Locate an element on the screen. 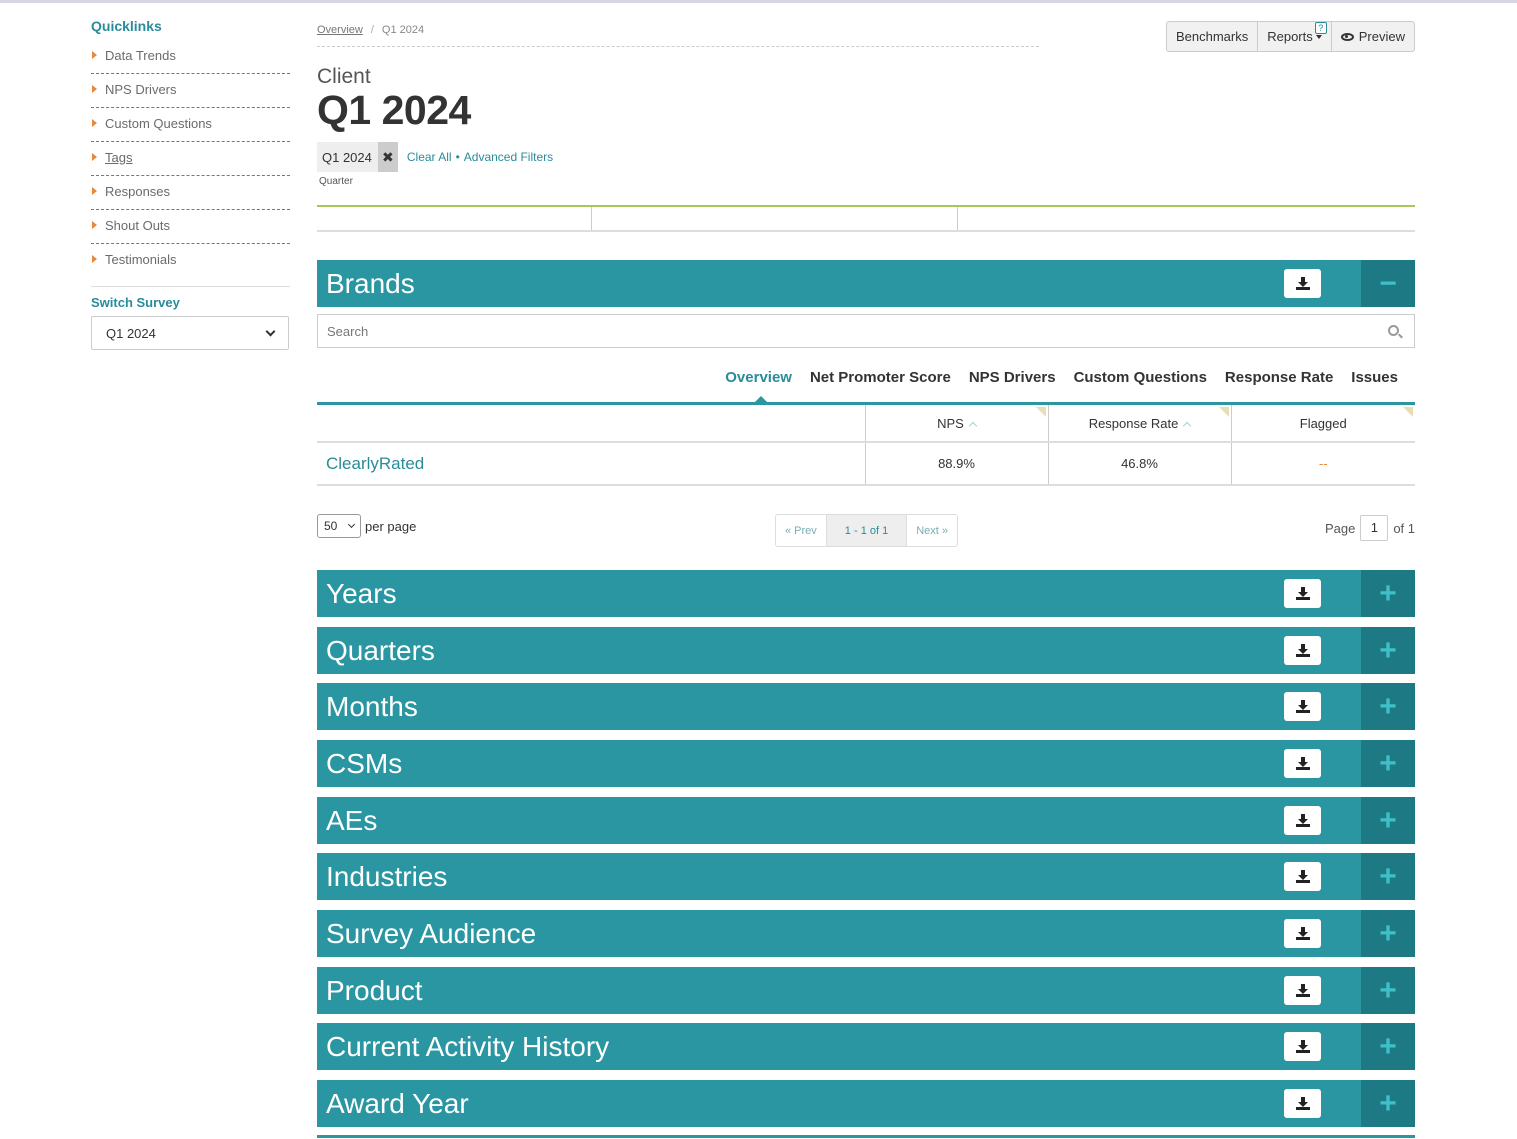  switch-survey-value: Q1 2024 is located at coordinates (131, 333).